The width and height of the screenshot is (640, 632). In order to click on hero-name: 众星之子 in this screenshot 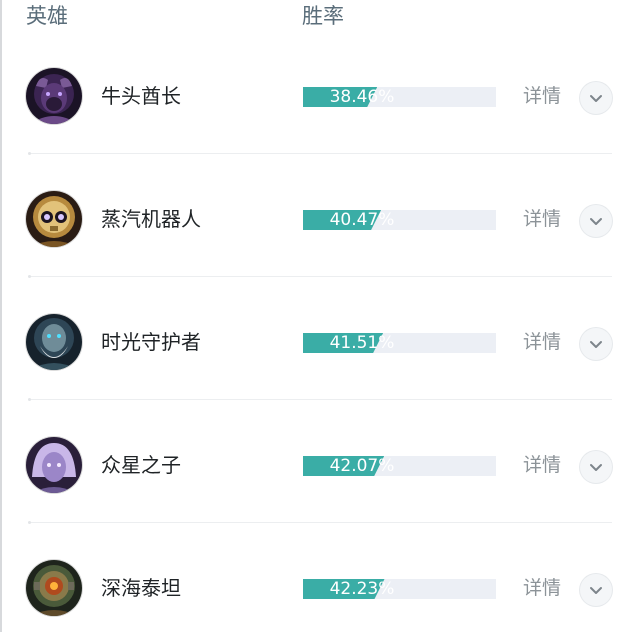, I will do `click(141, 465)`.